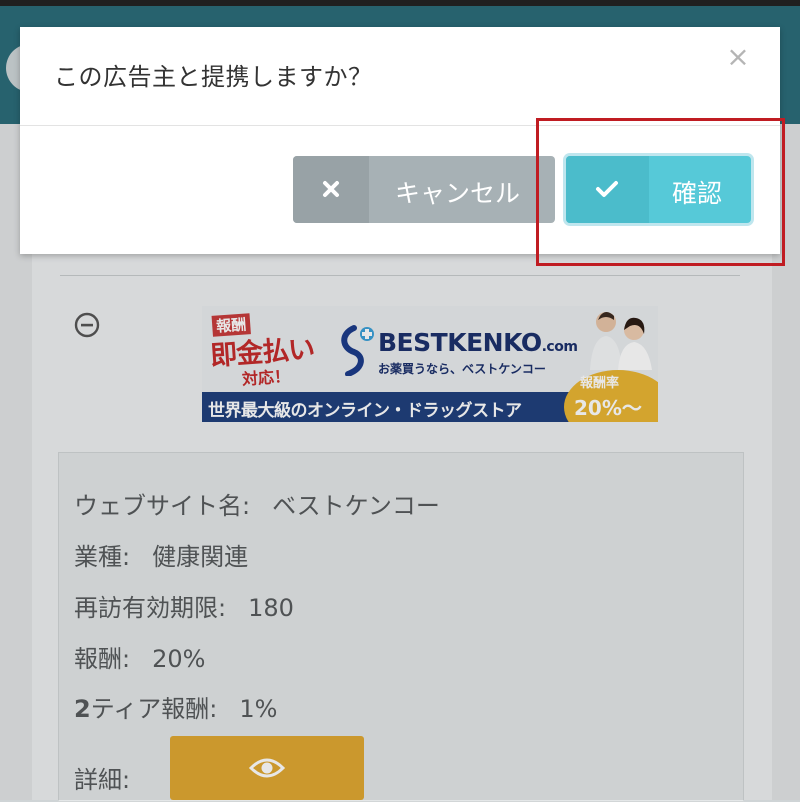  I want to click on cancel-button-label: キャンセル, so click(458, 193).